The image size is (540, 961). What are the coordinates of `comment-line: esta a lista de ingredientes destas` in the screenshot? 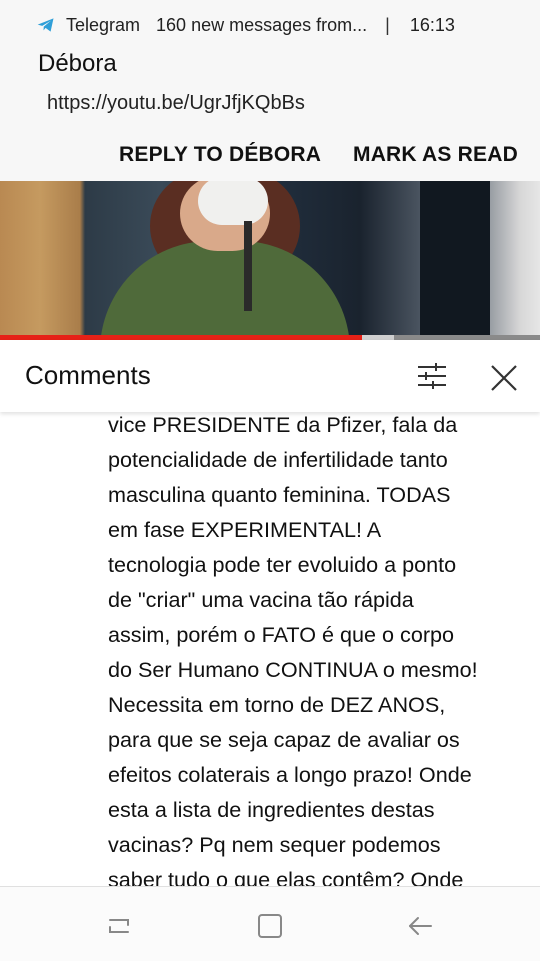 It's located at (271, 809).